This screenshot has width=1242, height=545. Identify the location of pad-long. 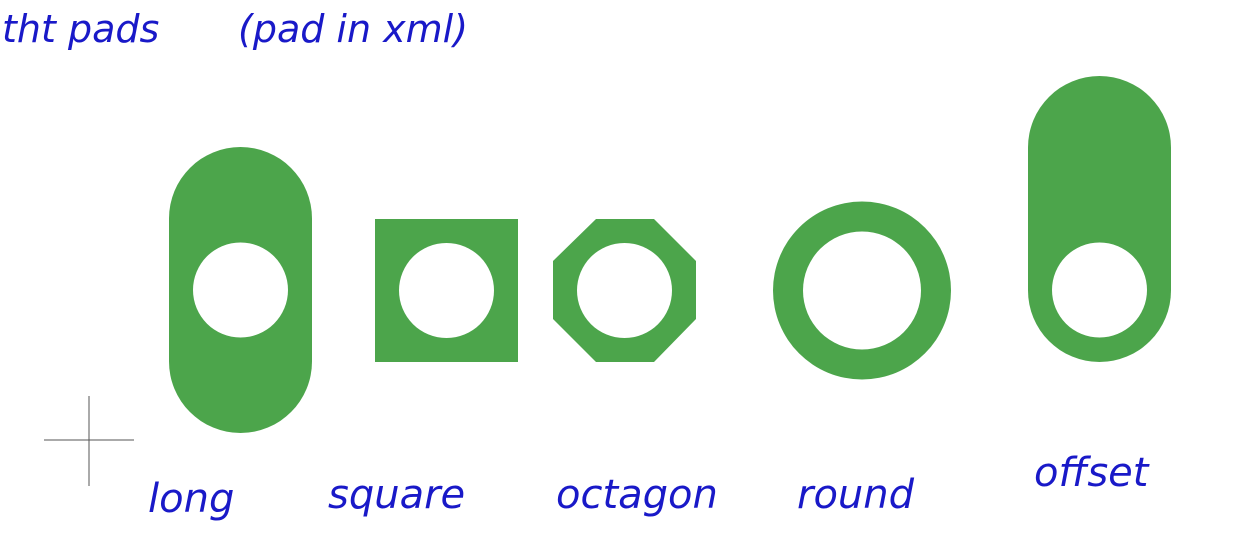
(240, 290).